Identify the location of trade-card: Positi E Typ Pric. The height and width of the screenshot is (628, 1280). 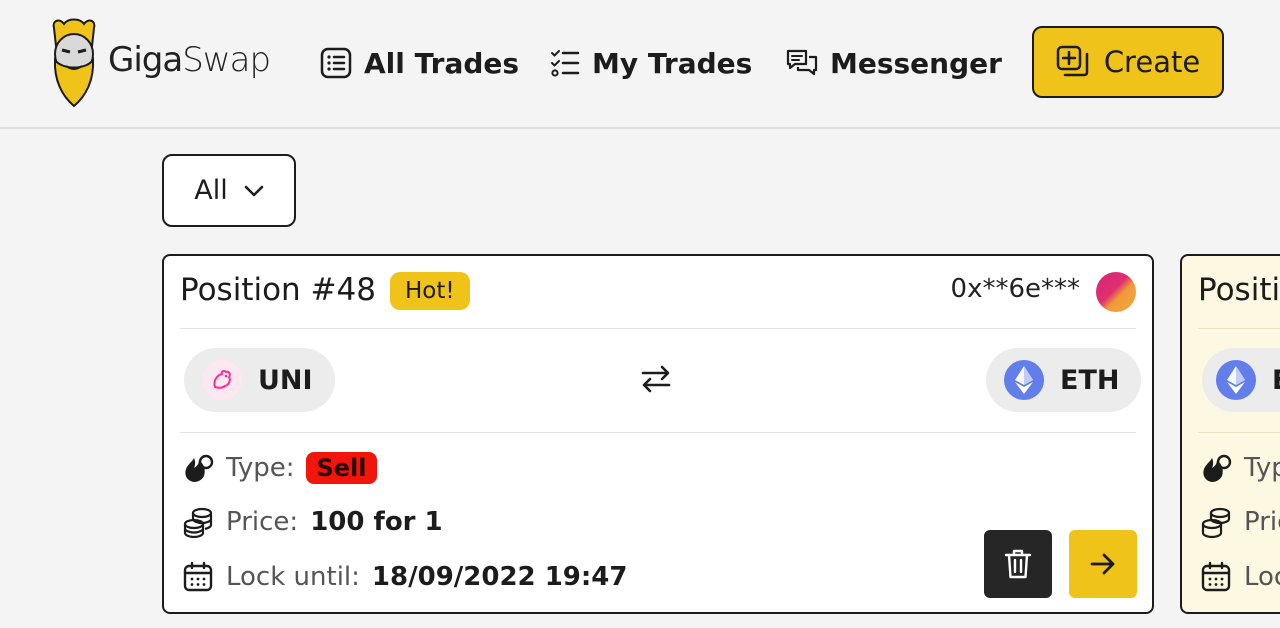
(1230, 434).